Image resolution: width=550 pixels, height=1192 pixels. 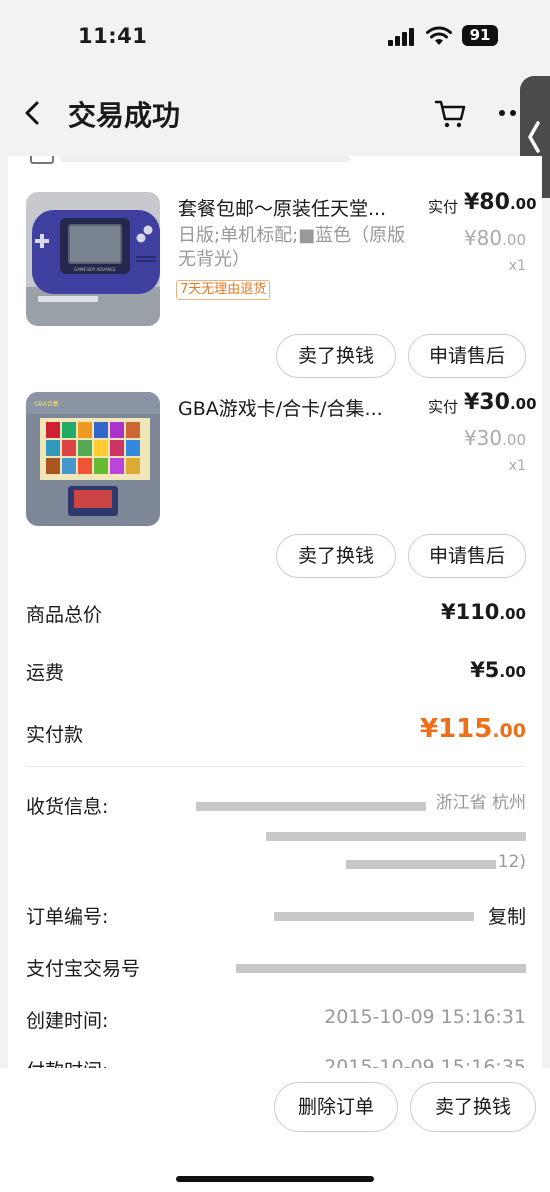 I want to click on shipping-label: 运费, so click(x=45, y=673).